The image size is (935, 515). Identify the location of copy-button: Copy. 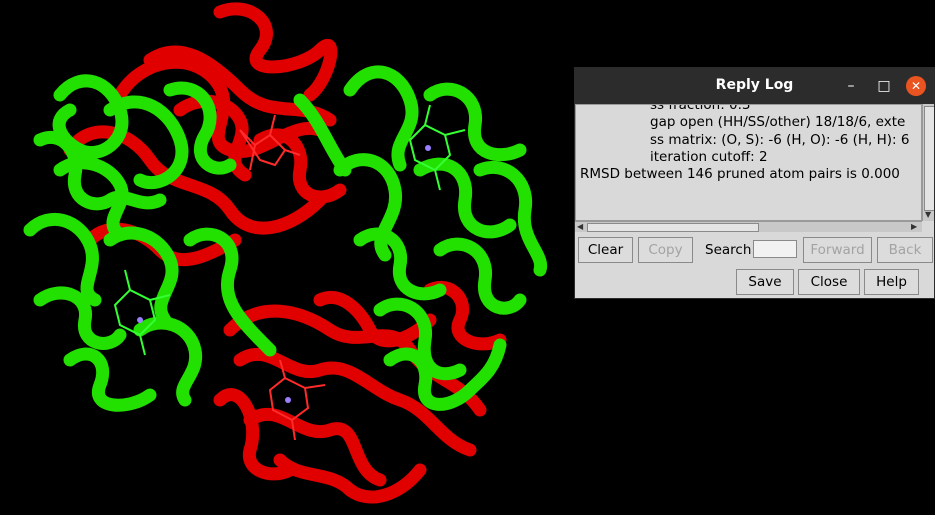
(665, 250).